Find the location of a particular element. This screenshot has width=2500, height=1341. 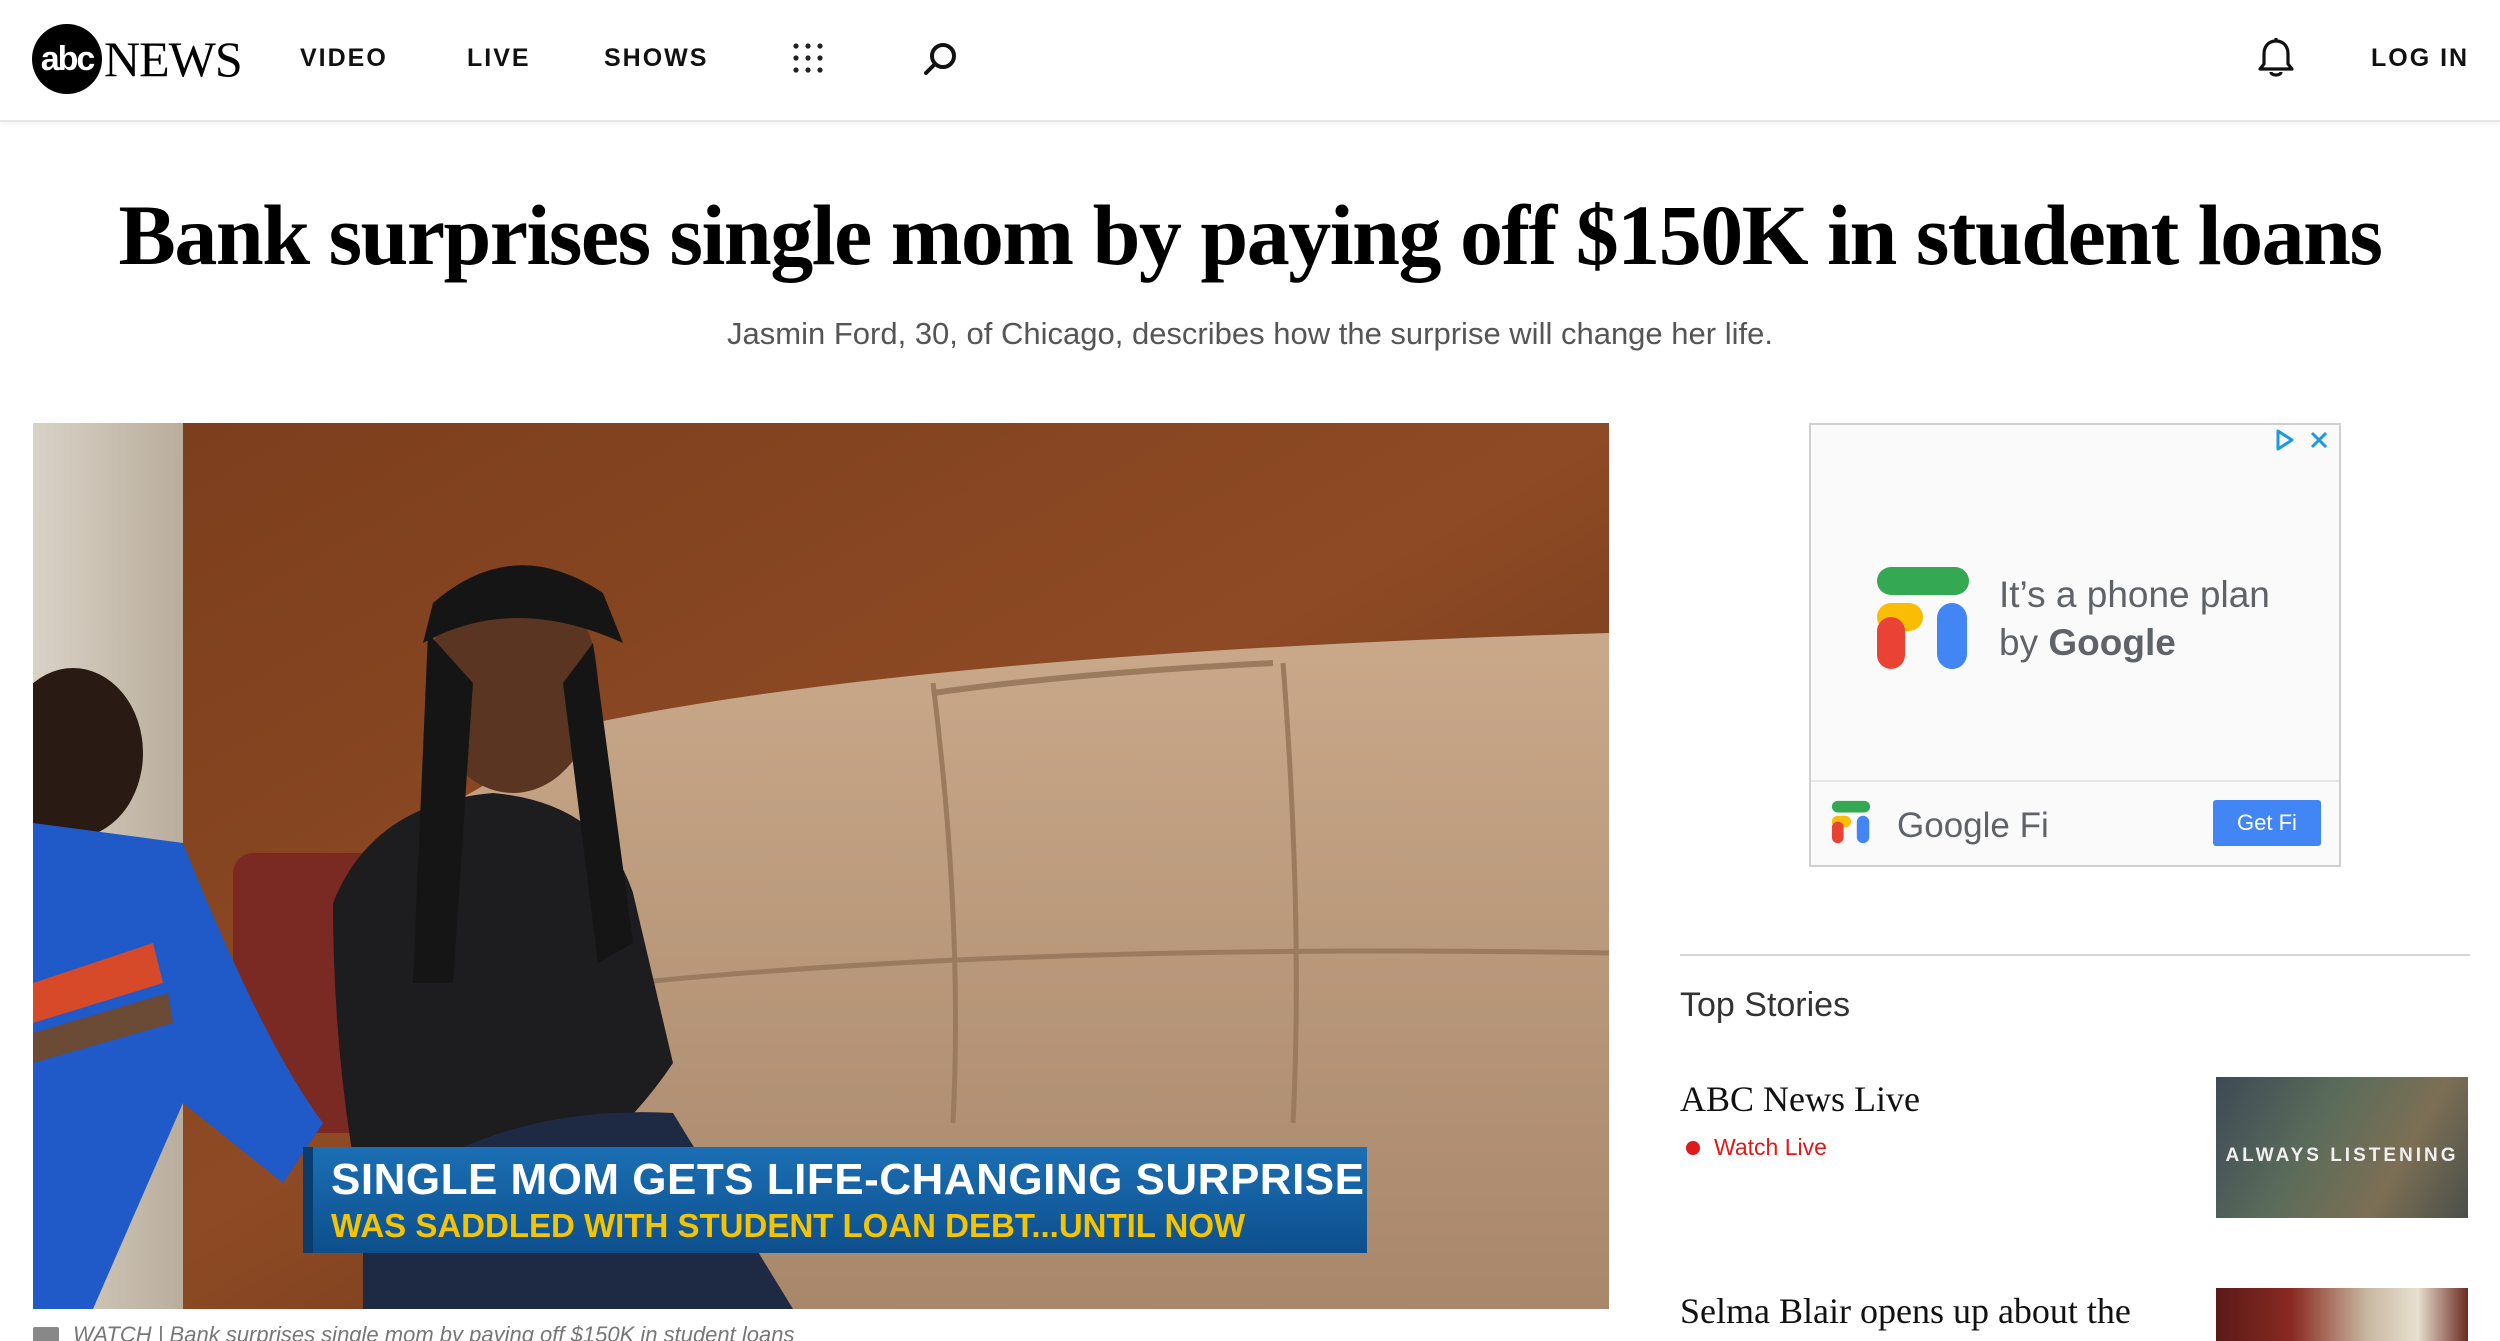

google-fi-logo-small is located at coordinates (1851, 822).